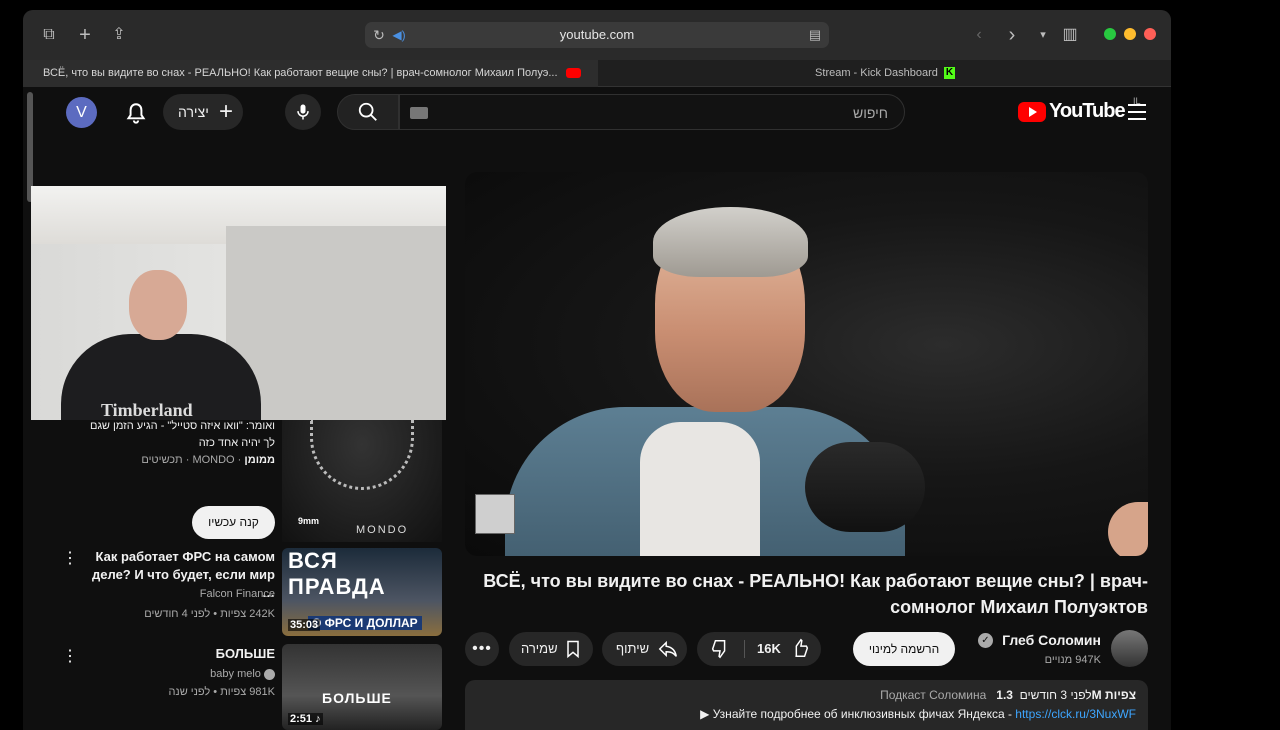 This screenshot has height=730, width=1280. I want to click on duration-badge: 2:51 ♪, so click(305, 719).